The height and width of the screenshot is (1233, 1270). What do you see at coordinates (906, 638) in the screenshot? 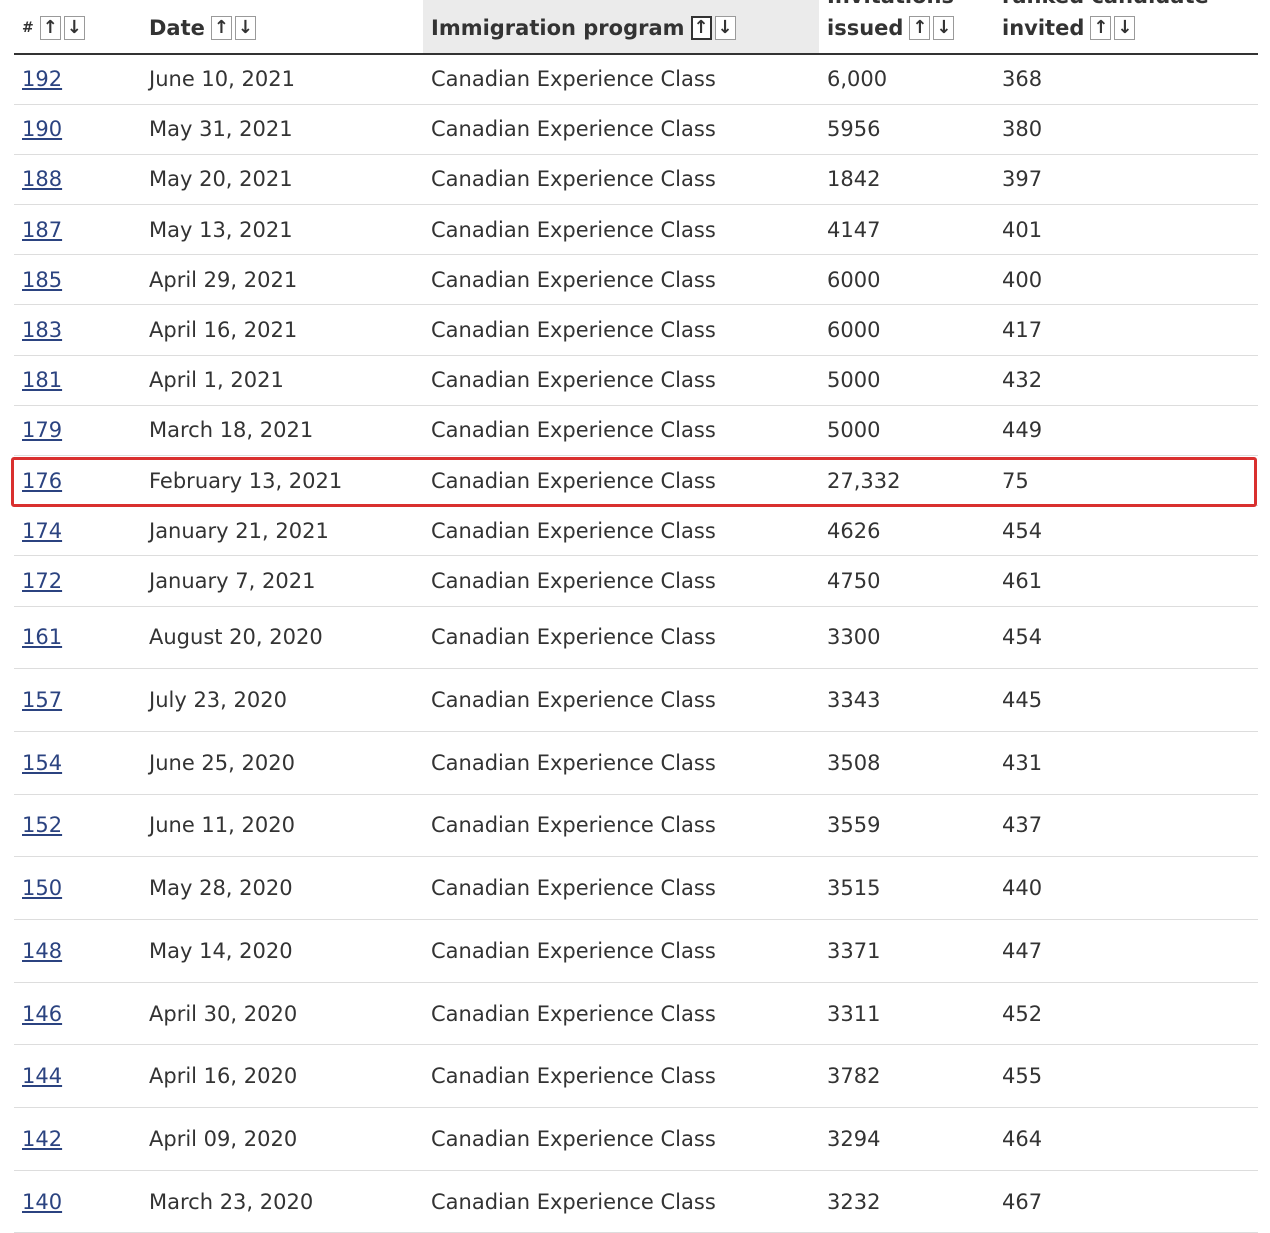
I see `row-invitations-cell: 3300` at bounding box center [906, 638].